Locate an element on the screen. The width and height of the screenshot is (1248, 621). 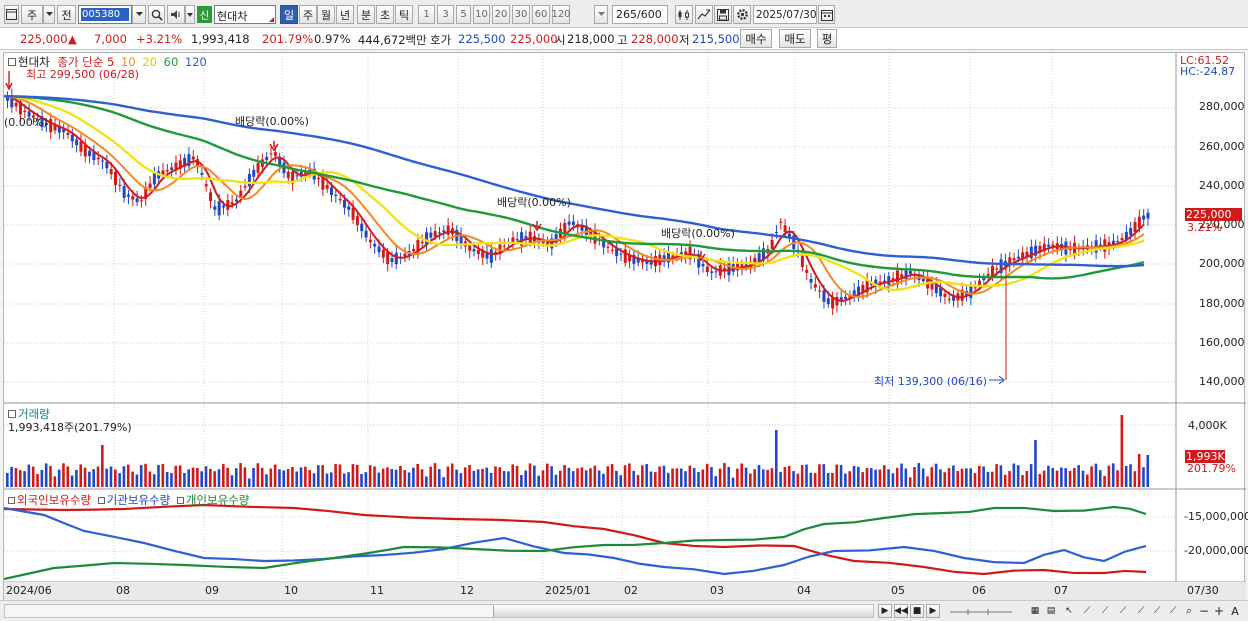
rewind-icon: ◀◀ is located at coordinates (901, 611).